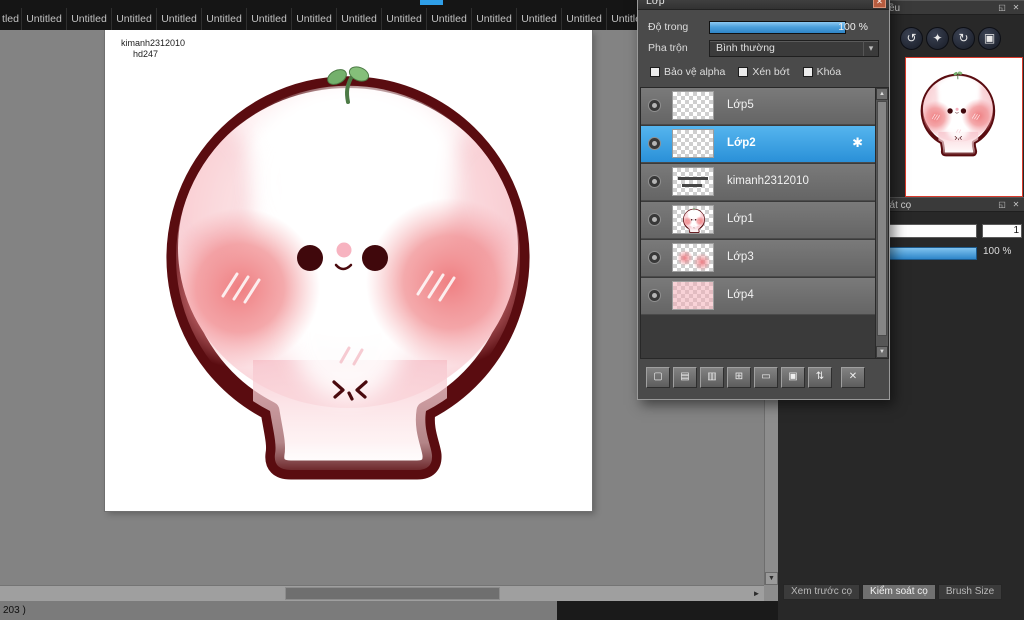  What do you see at coordinates (758, 144) in the screenshot?
I see `layer-row: Lớp2 ✱` at bounding box center [758, 144].